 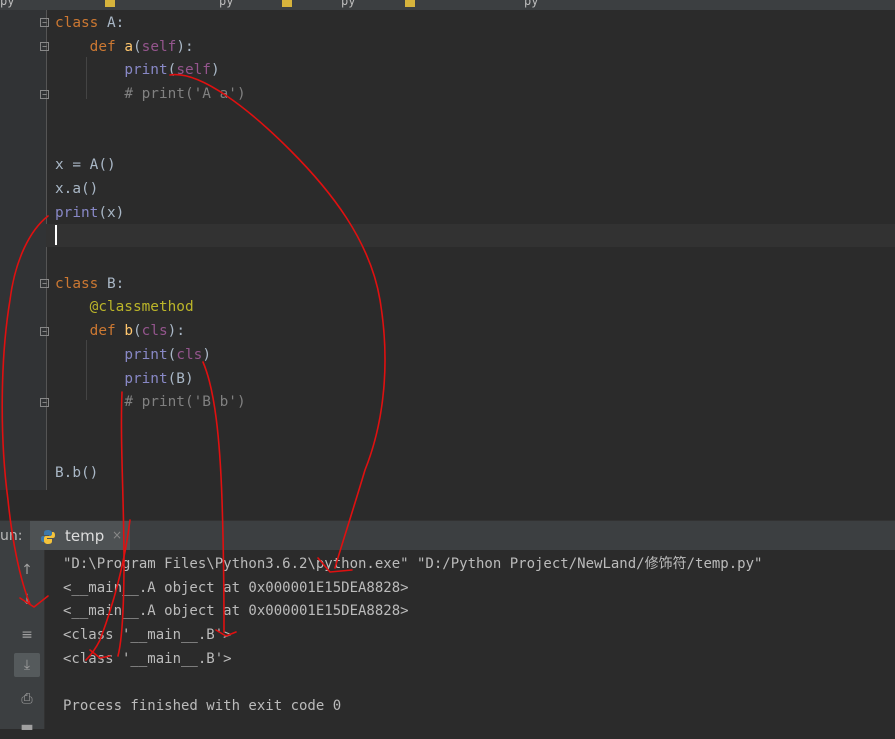 What do you see at coordinates (185, 402) in the screenshot?
I see `code-token: # print('B b')` at bounding box center [185, 402].